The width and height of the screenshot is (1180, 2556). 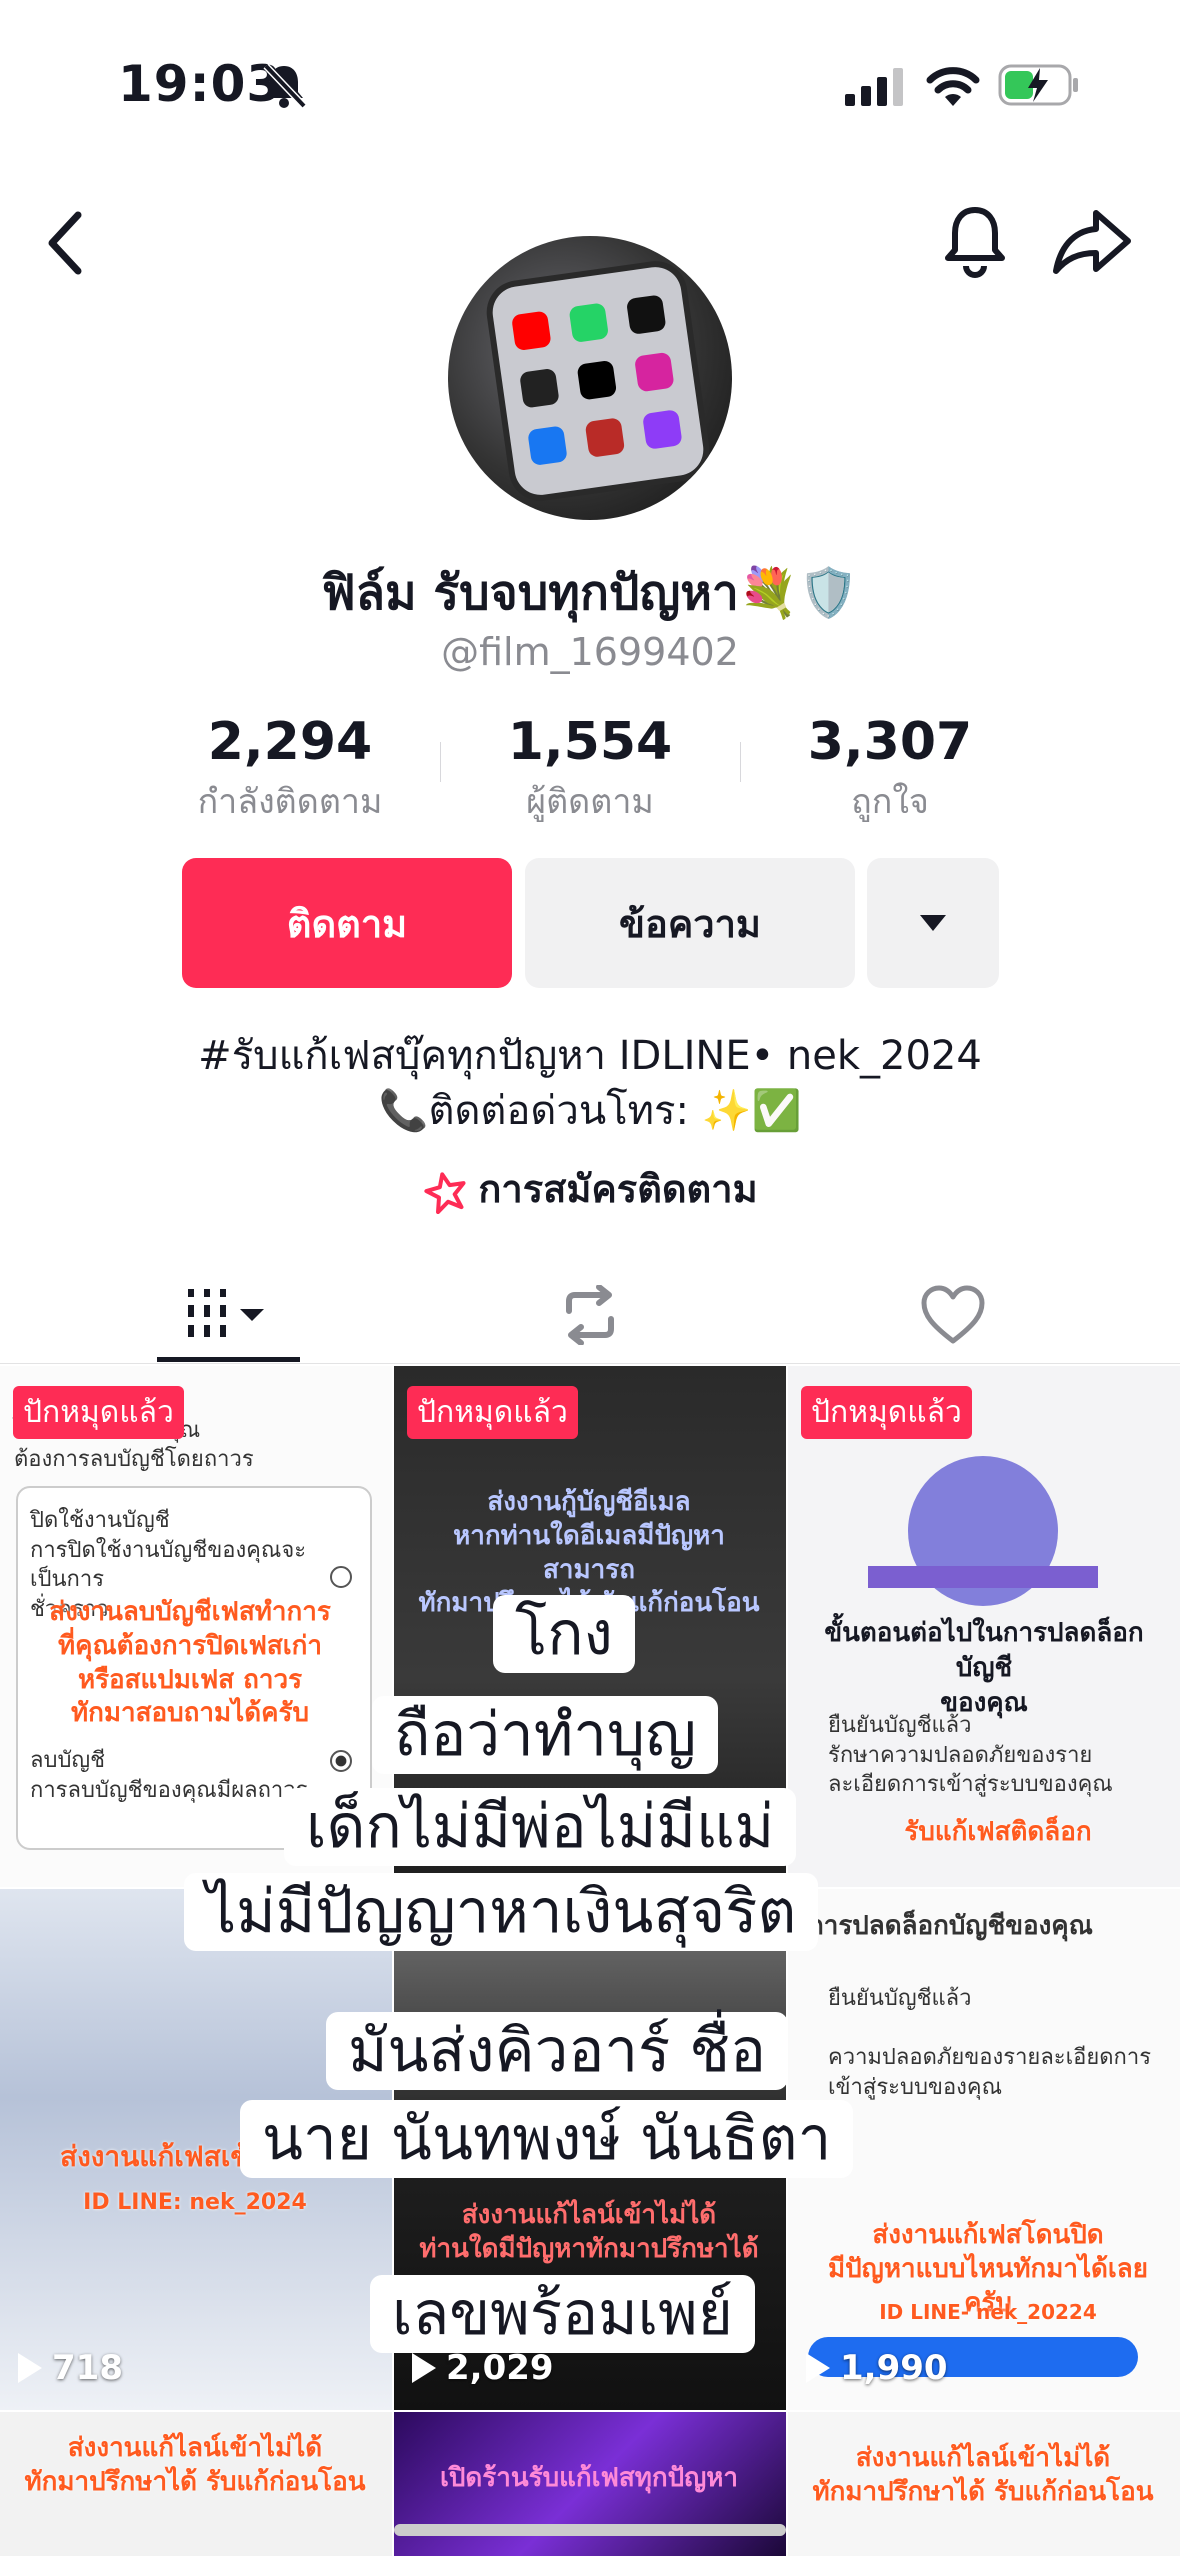 What do you see at coordinates (557, 2051) in the screenshot?
I see `overlay-caption-line: มันส่งคิวอาร์ ชื่อ` at bounding box center [557, 2051].